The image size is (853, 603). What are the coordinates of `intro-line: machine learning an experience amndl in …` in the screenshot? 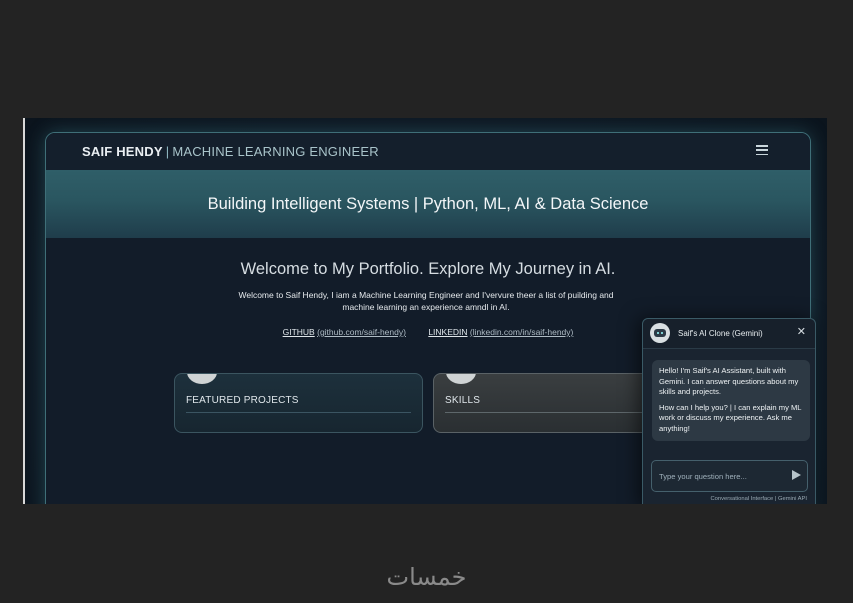 It's located at (426, 307).